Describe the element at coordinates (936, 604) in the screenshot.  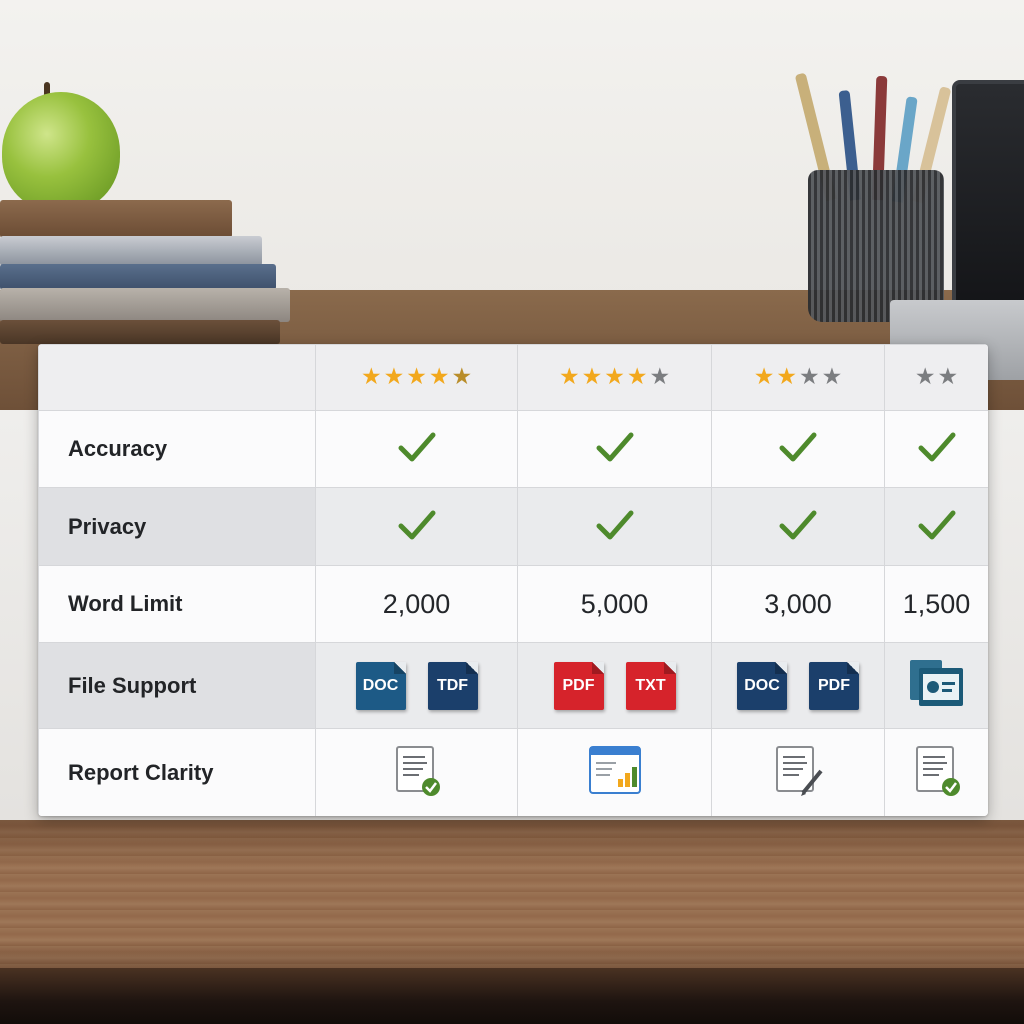
I see `word-limit-value: 1,500` at that location.